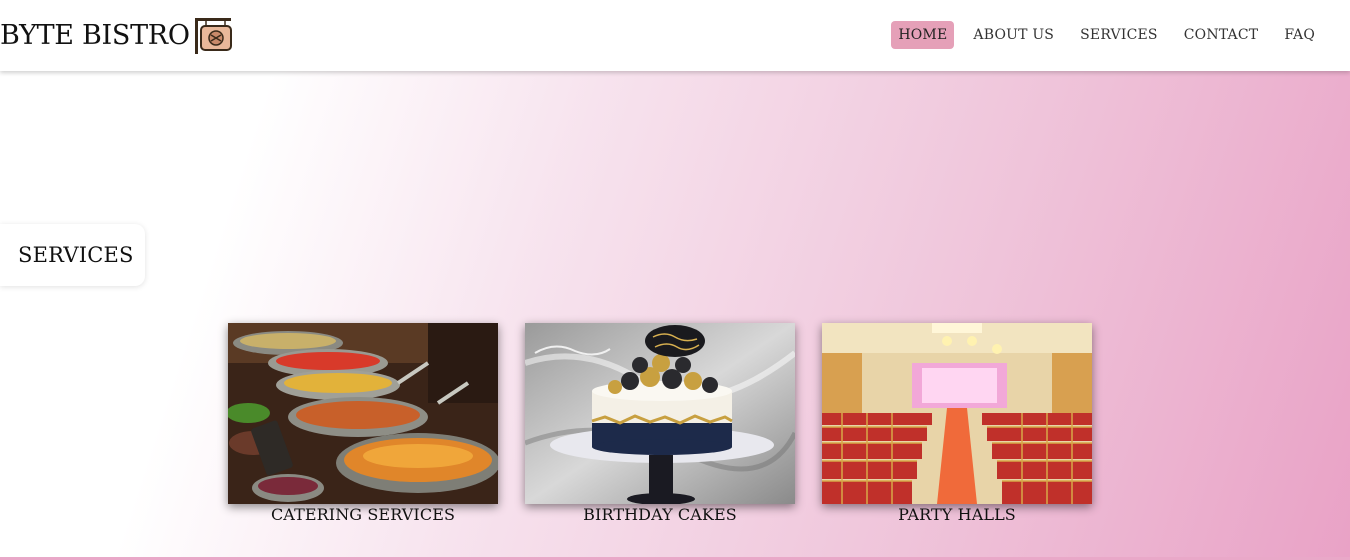 The height and width of the screenshot is (560, 1350). I want to click on brand-name: BYTE BISTRO, so click(95, 36).